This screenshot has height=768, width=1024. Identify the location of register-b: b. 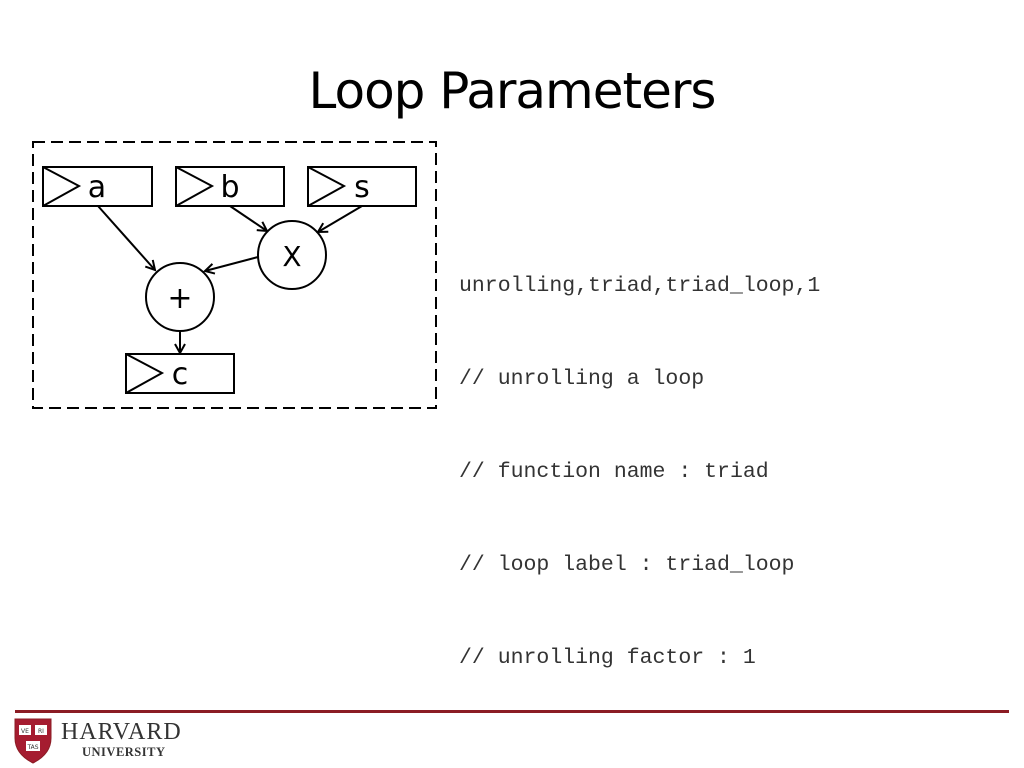
(230, 186).